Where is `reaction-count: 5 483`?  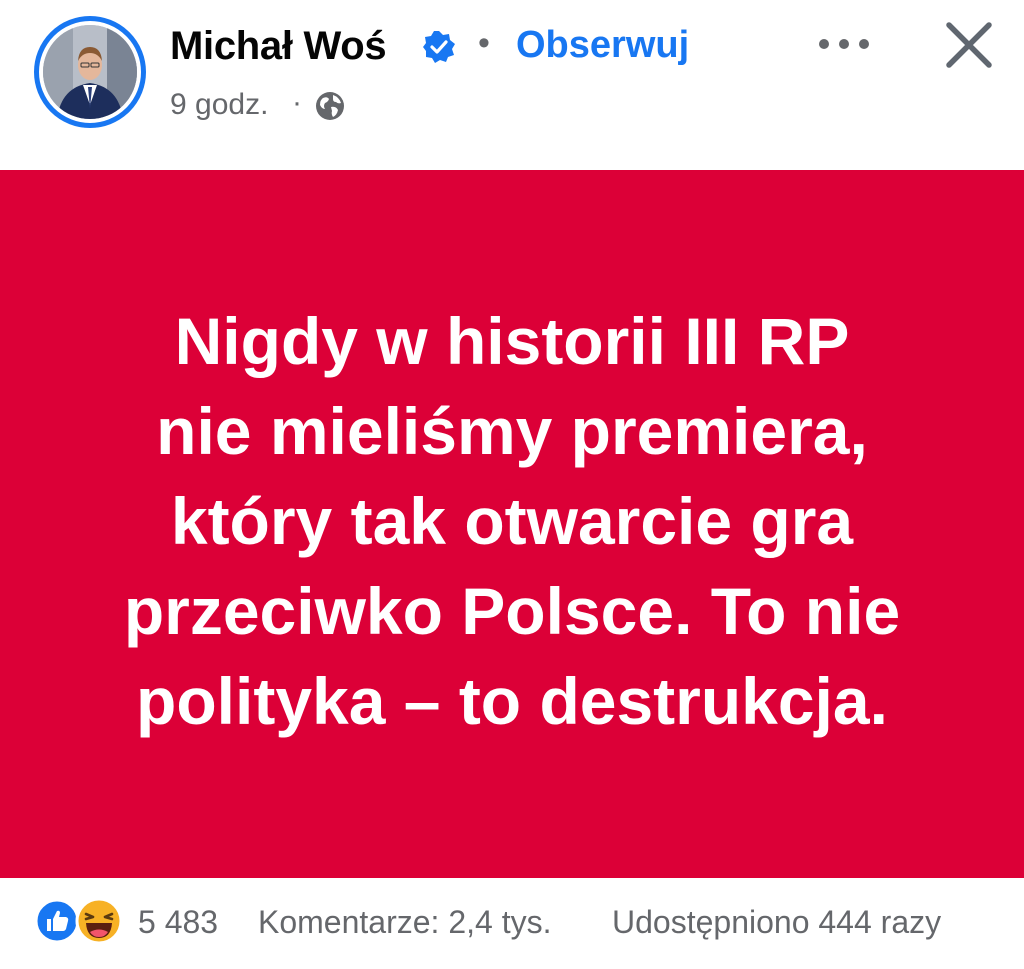 reaction-count: 5 483 is located at coordinates (178, 922).